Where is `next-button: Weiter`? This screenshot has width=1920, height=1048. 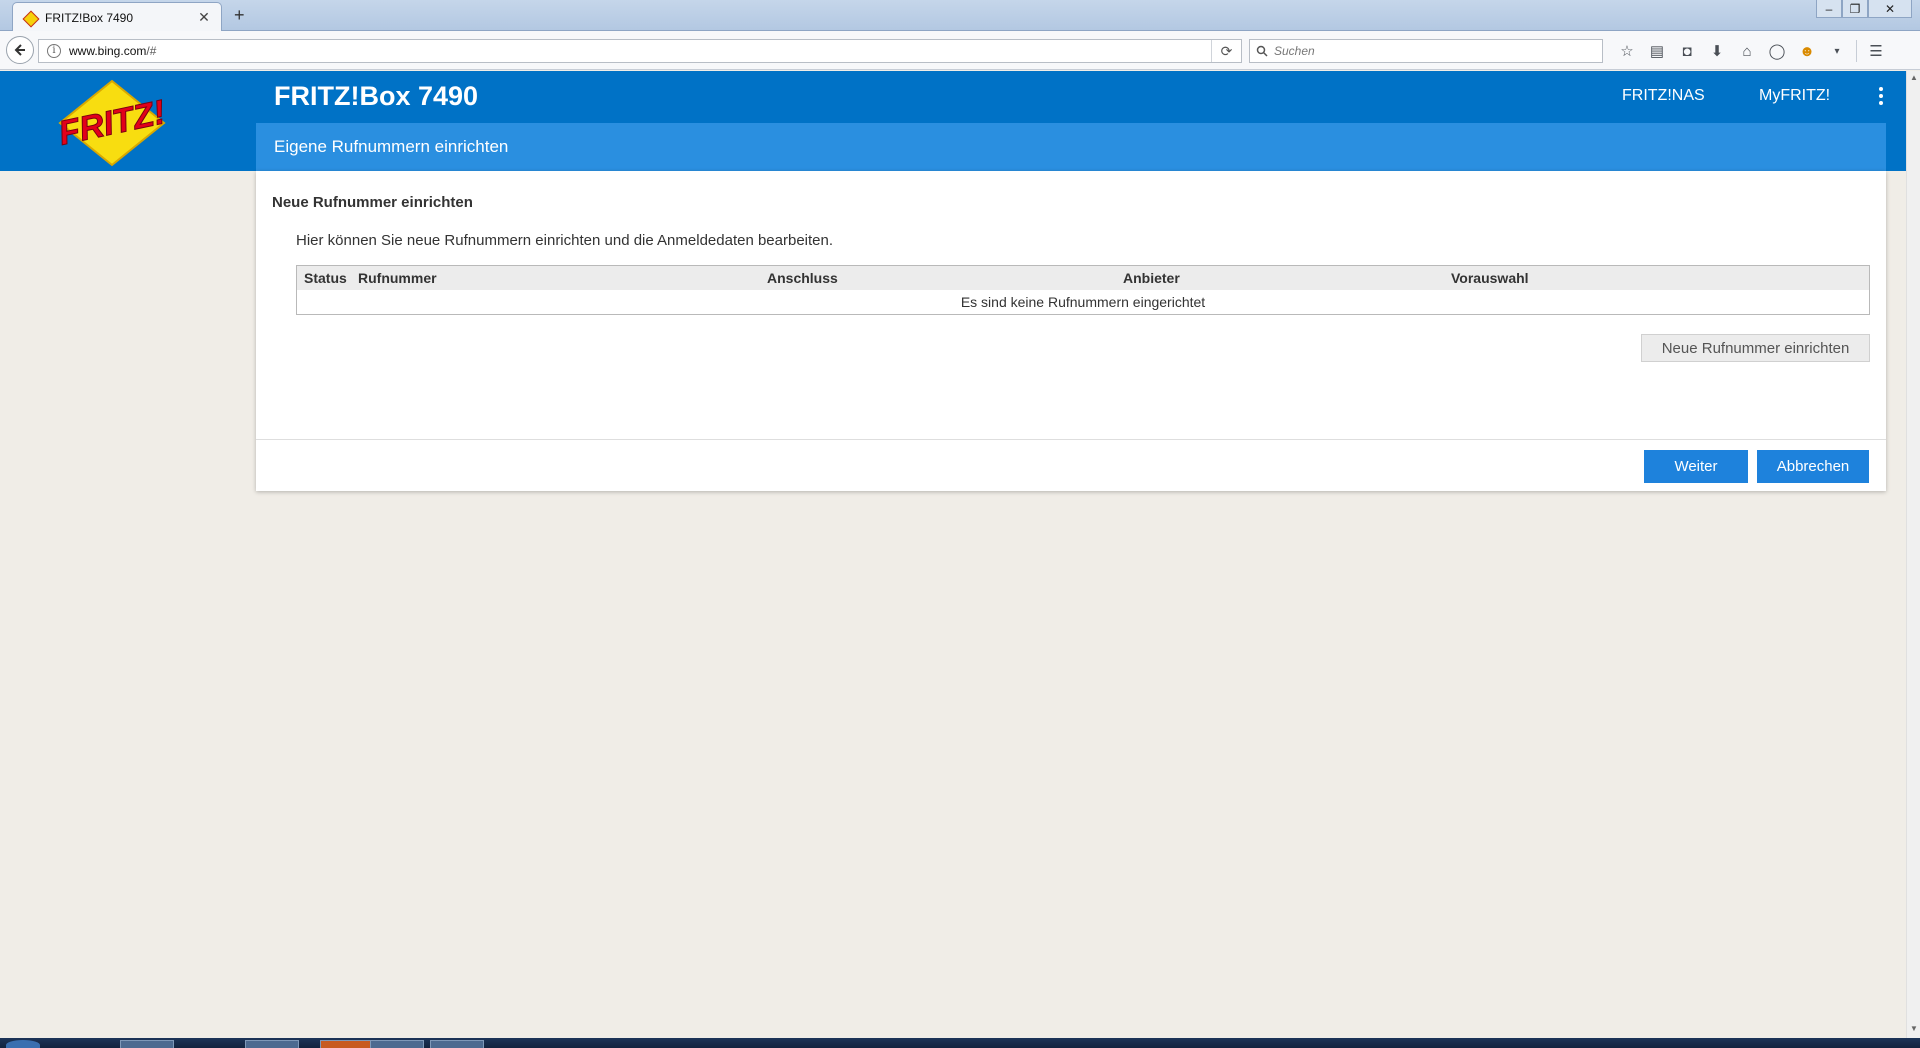 next-button: Weiter is located at coordinates (1696, 466).